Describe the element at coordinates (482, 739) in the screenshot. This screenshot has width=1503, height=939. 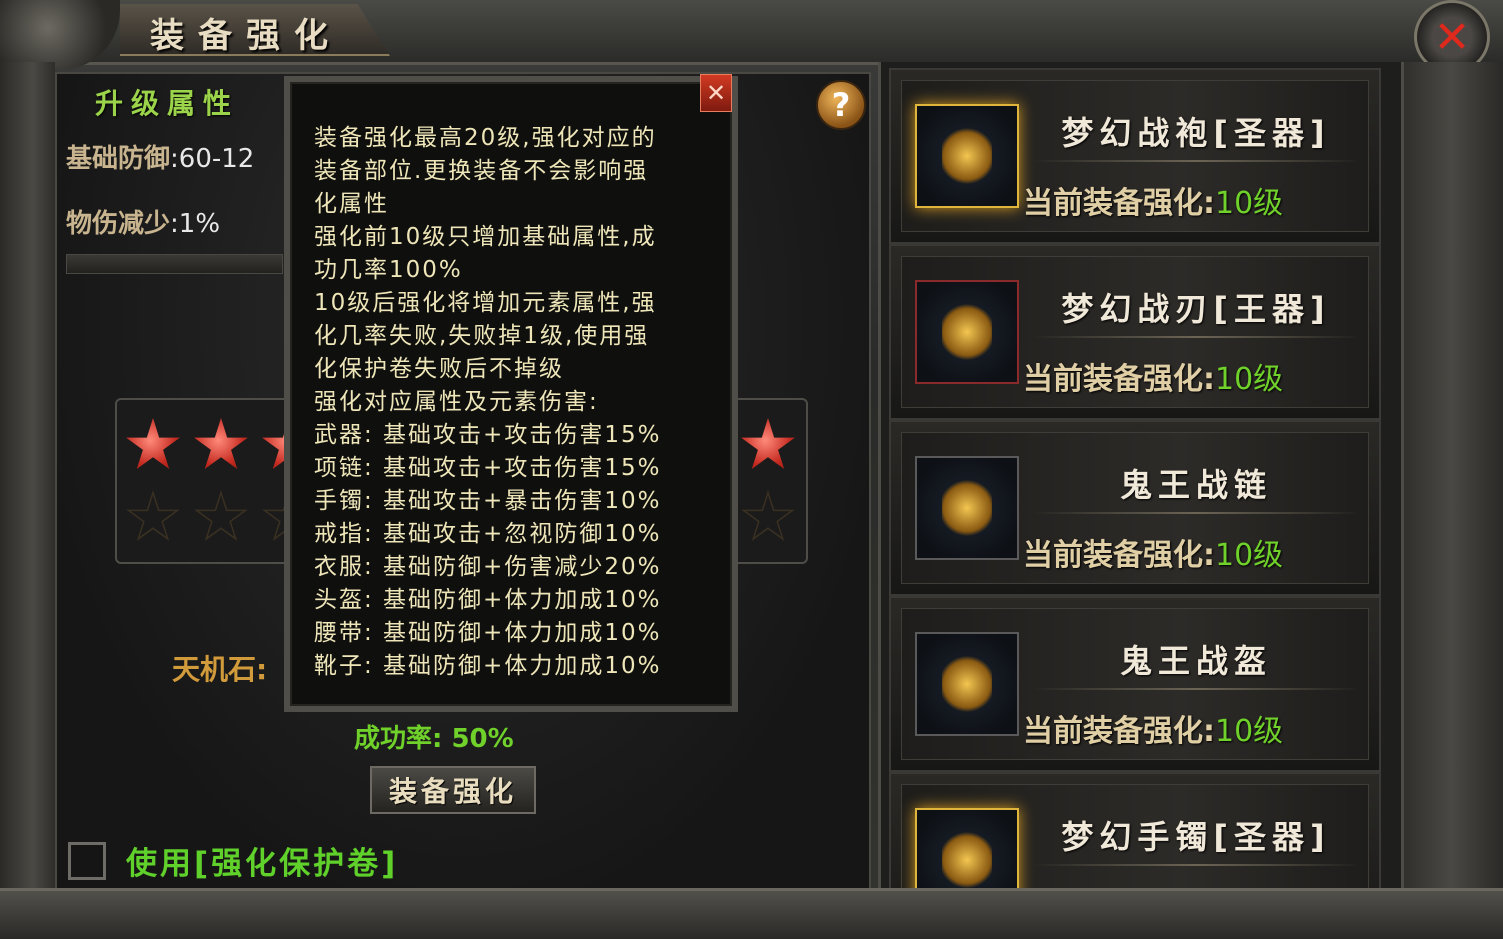
I see `success-rate-value: 50%` at that location.